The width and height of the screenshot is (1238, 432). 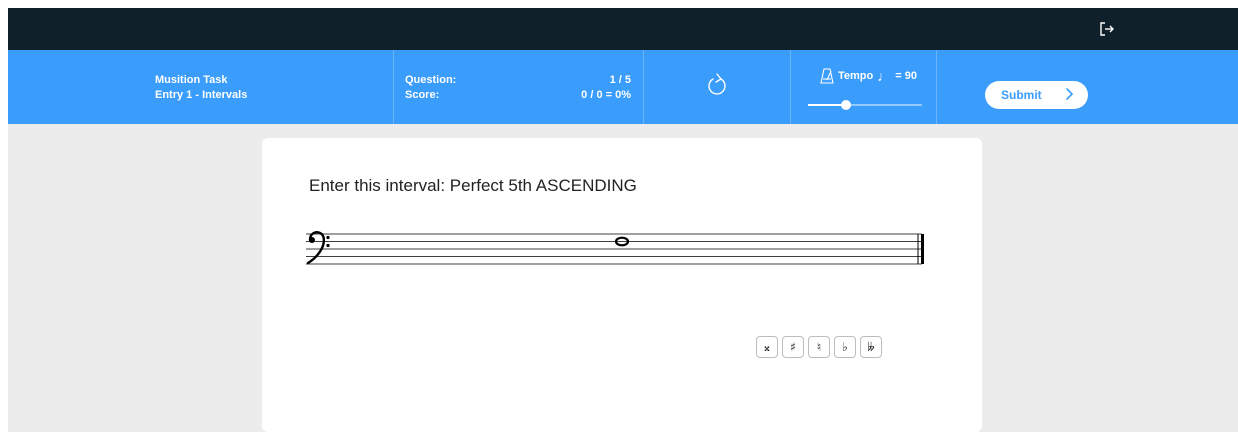 I want to click on tempo-value: = 90, so click(x=906, y=76).